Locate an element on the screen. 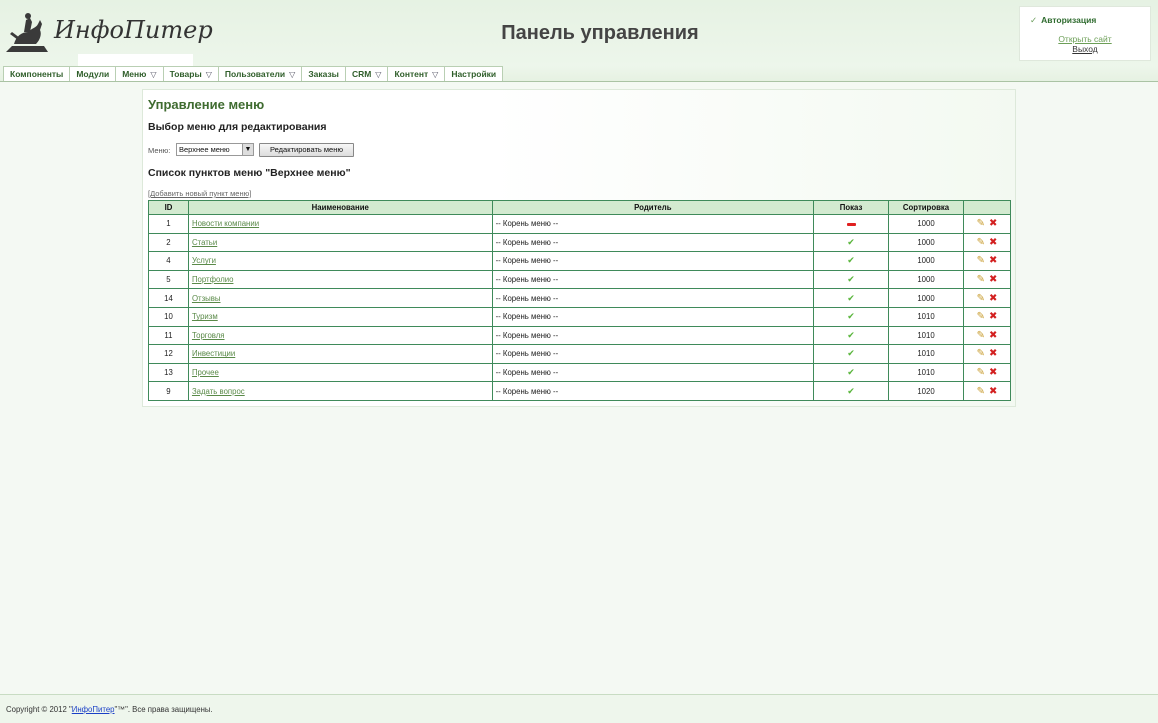  row-name-link: Прочее is located at coordinates (205, 372).